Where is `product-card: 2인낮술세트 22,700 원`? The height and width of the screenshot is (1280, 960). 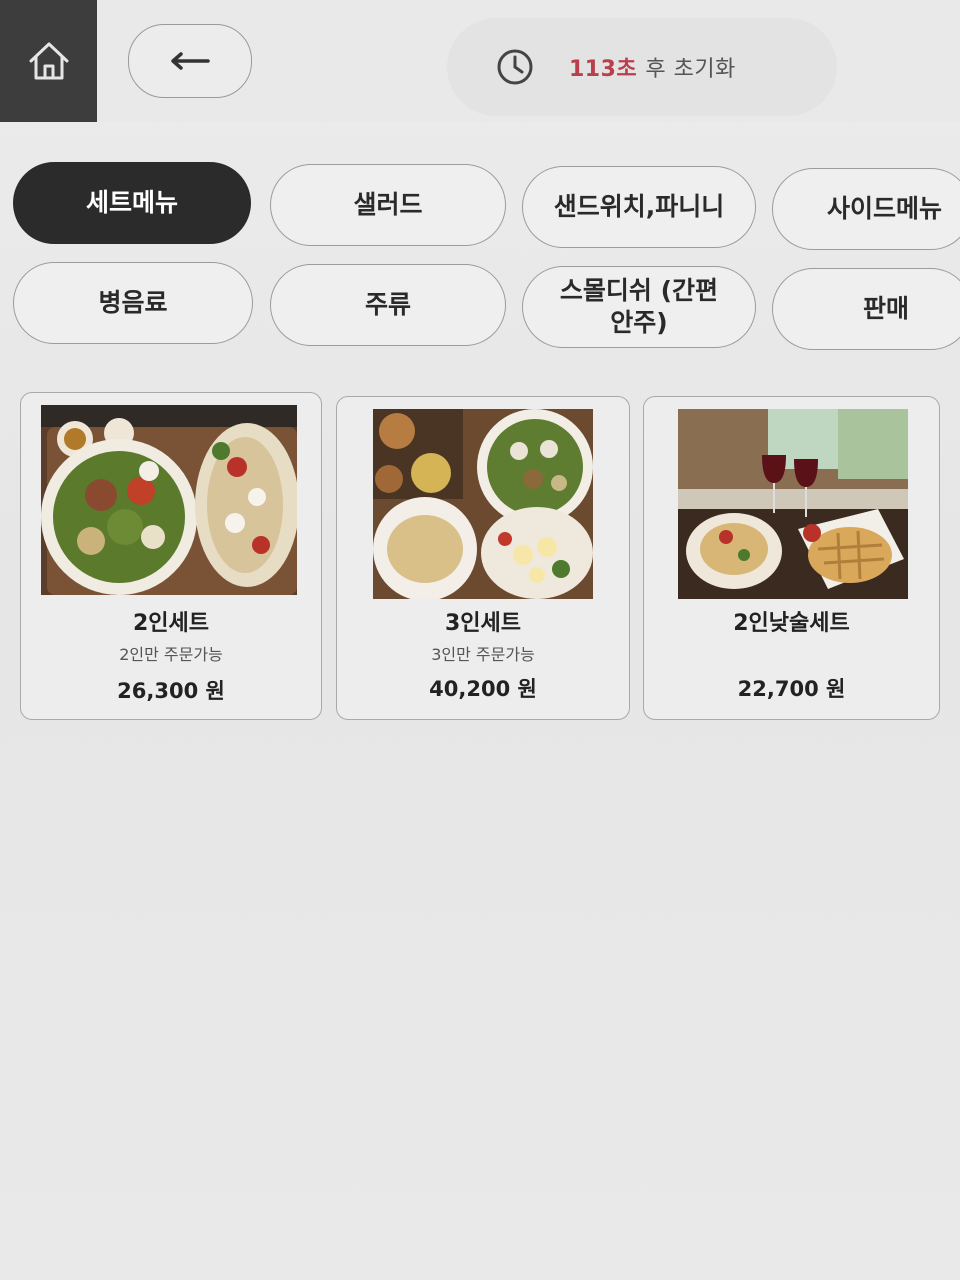 product-card: 2인낮술세트 22,700 원 is located at coordinates (791, 558).